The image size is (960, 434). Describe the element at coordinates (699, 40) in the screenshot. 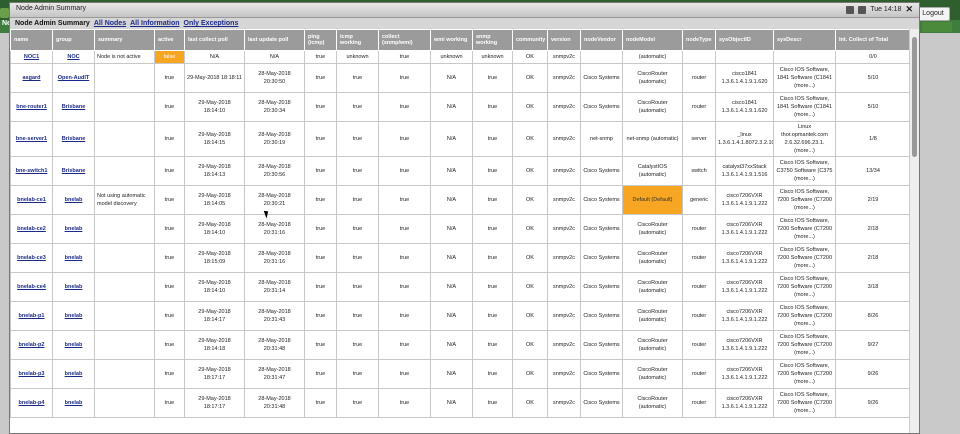

I see `col-header: nodeType` at that location.